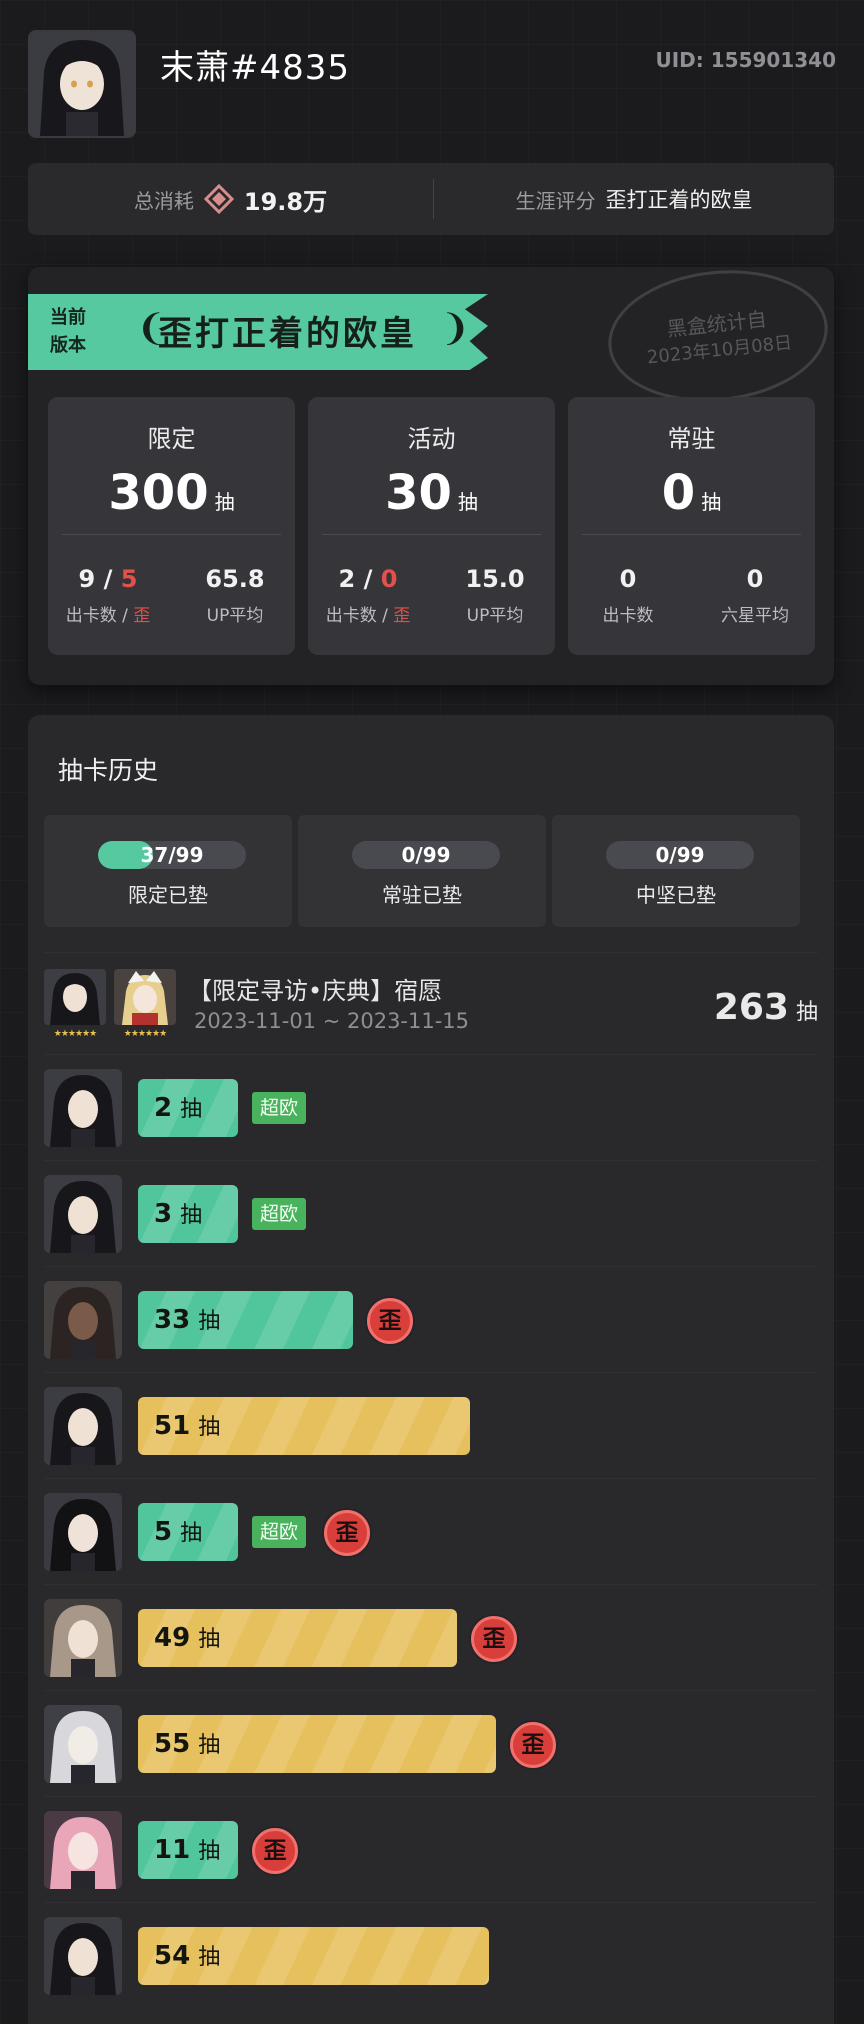  I want to click on pity-limited: 37/99 限定已垫, so click(168, 871).